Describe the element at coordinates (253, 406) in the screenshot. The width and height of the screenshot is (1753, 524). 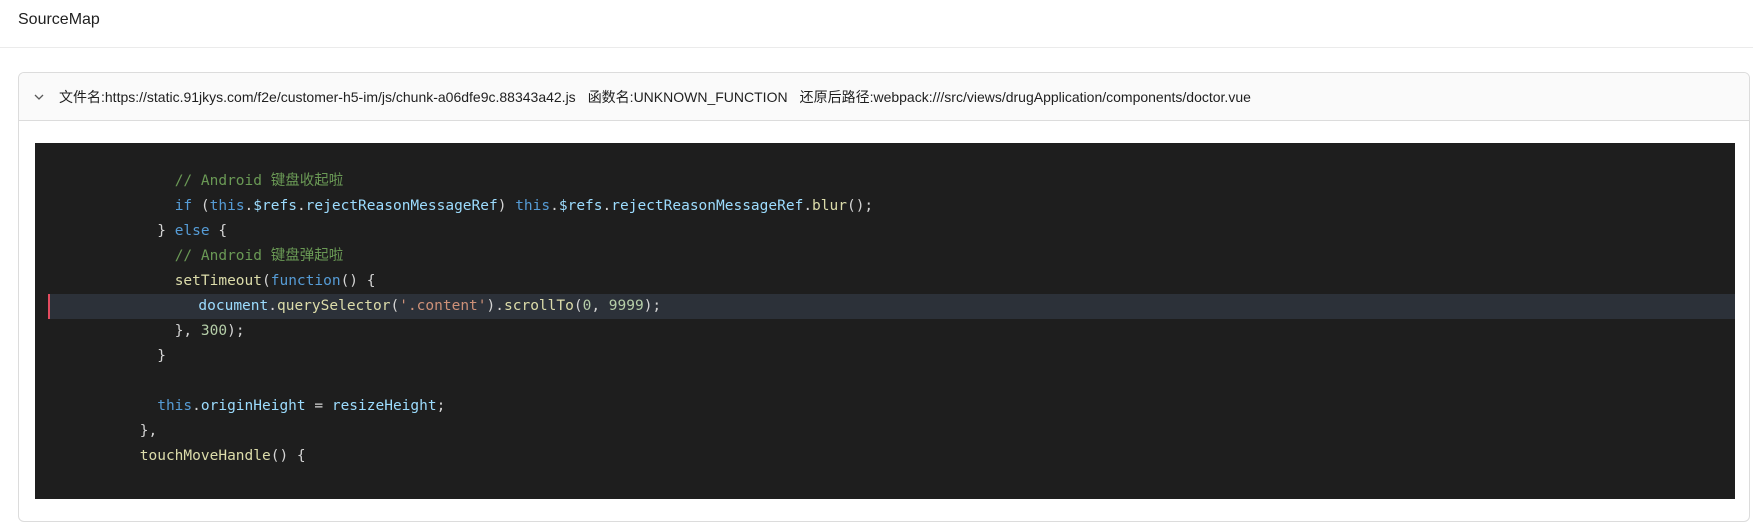
I see `code-token: originHeight` at that location.